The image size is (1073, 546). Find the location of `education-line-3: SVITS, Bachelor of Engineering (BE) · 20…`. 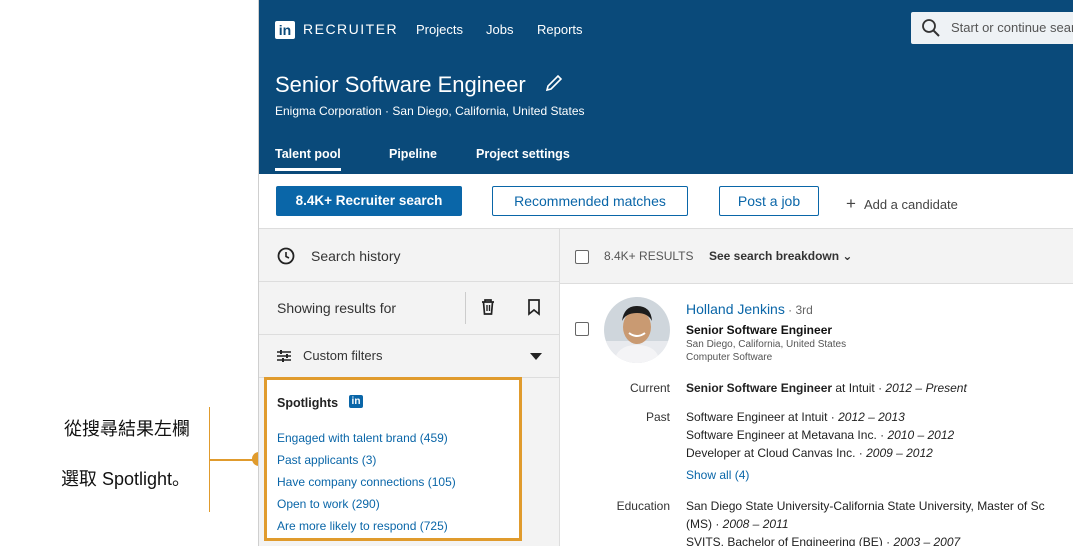

education-line-3: SVITS, Bachelor of Engineering (BE) · 20… is located at coordinates (823, 540).